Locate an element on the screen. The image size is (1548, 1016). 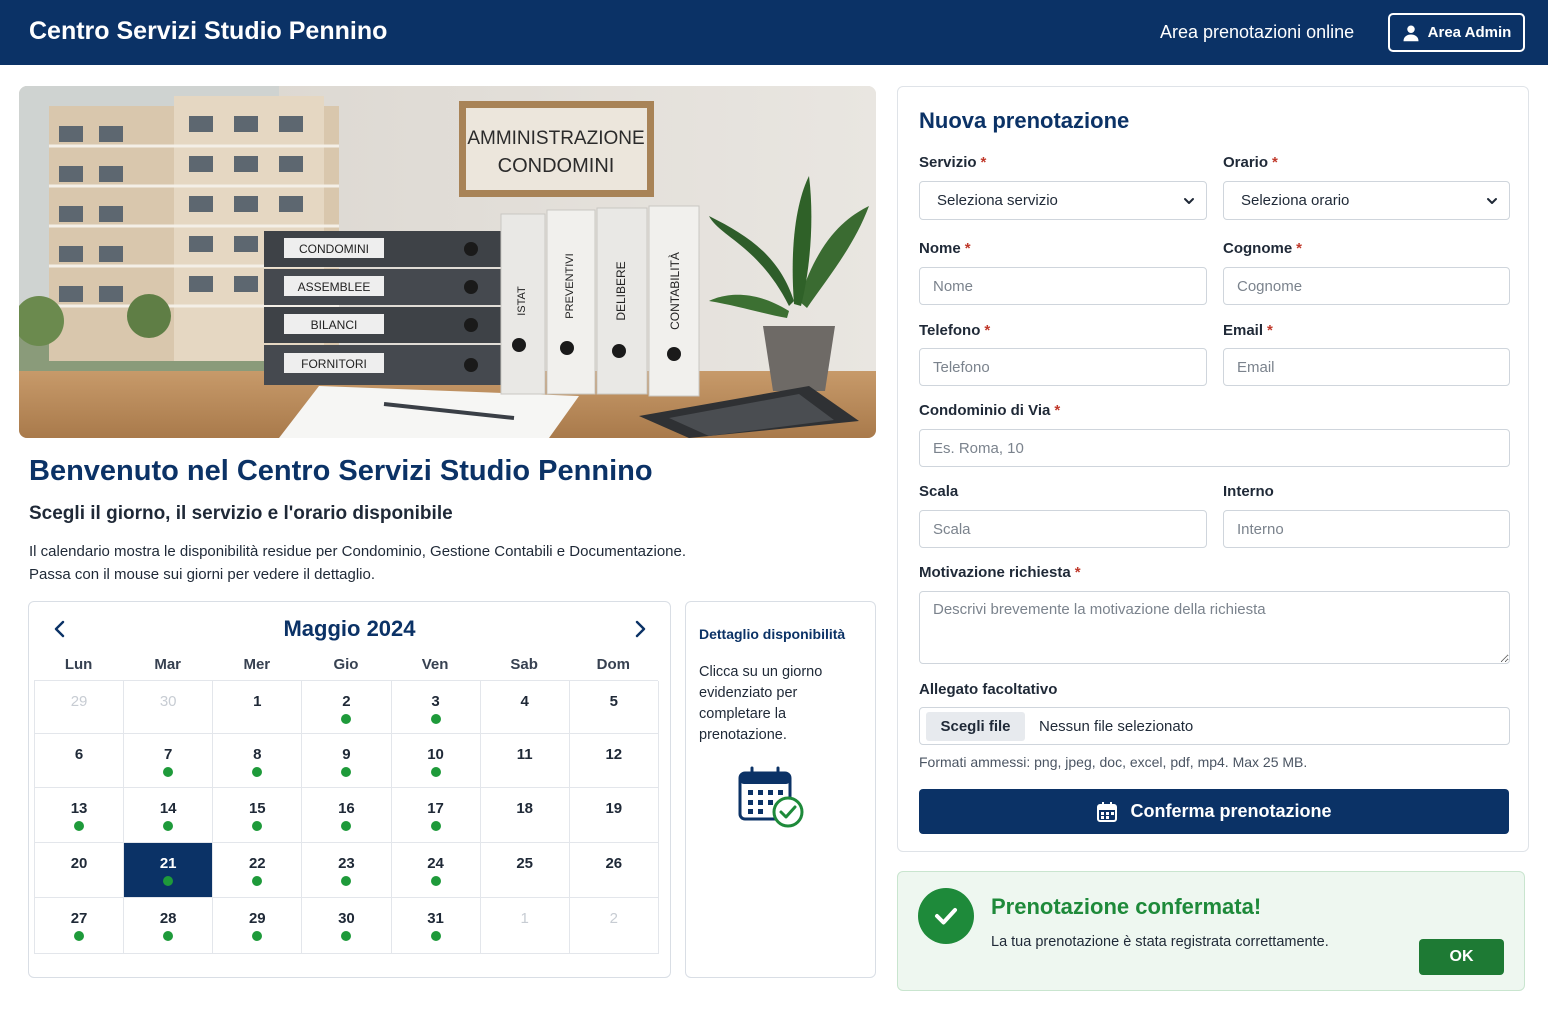
calendar-day-number: 28 is located at coordinates (168, 918).